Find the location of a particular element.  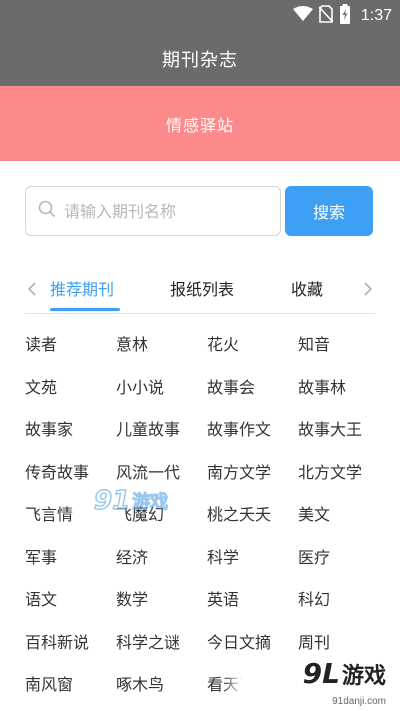

magazine-item: 知音 is located at coordinates (343, 343).